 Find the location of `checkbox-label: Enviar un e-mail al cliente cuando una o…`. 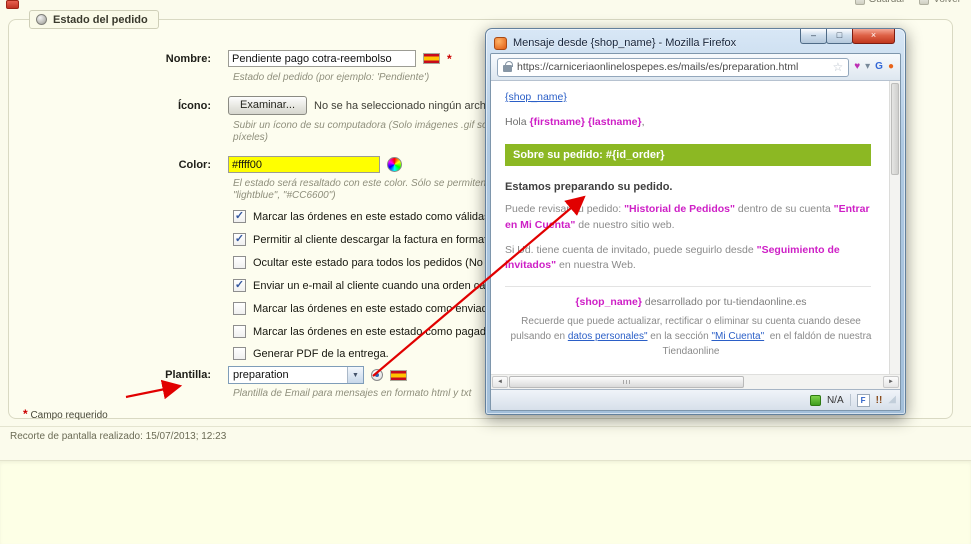

checkbox-label: Enviar un e-mail al cliente cuando una o… is located at coordinates (381, 285).